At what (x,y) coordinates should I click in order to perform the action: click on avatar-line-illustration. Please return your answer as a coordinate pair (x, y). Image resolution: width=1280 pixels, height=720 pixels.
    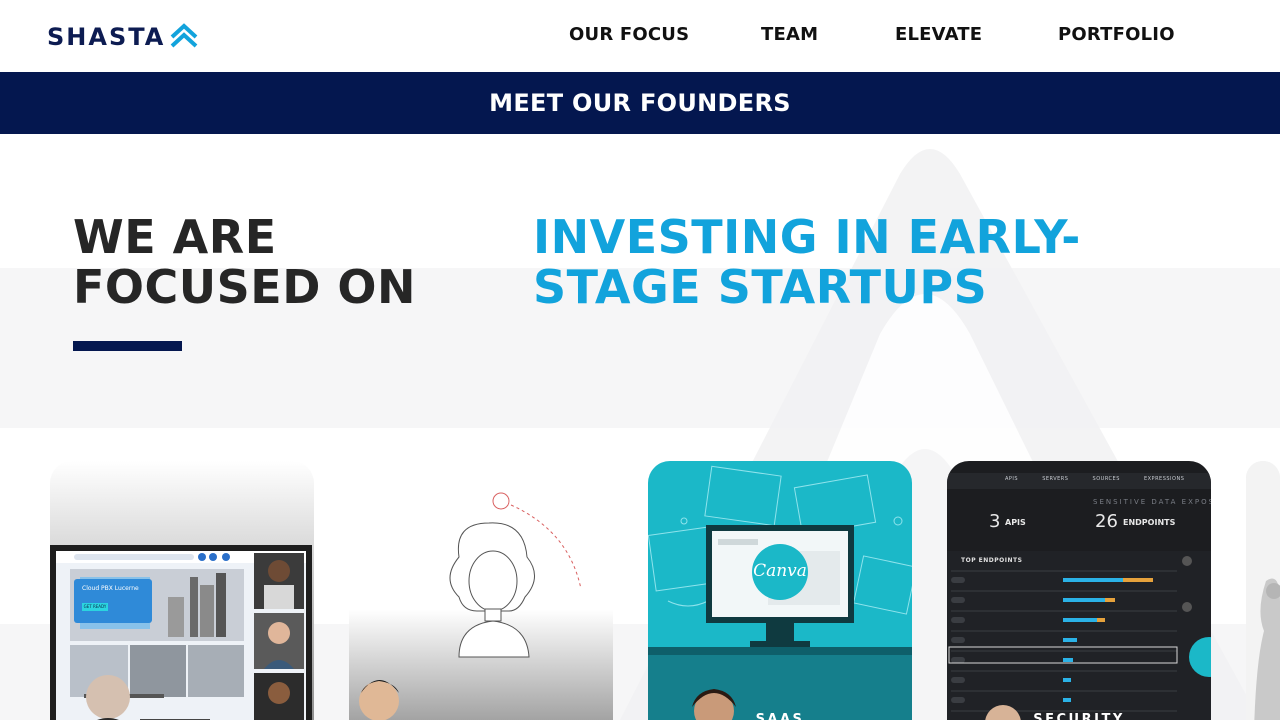
    Looking at the image, I should click on (481, 590).